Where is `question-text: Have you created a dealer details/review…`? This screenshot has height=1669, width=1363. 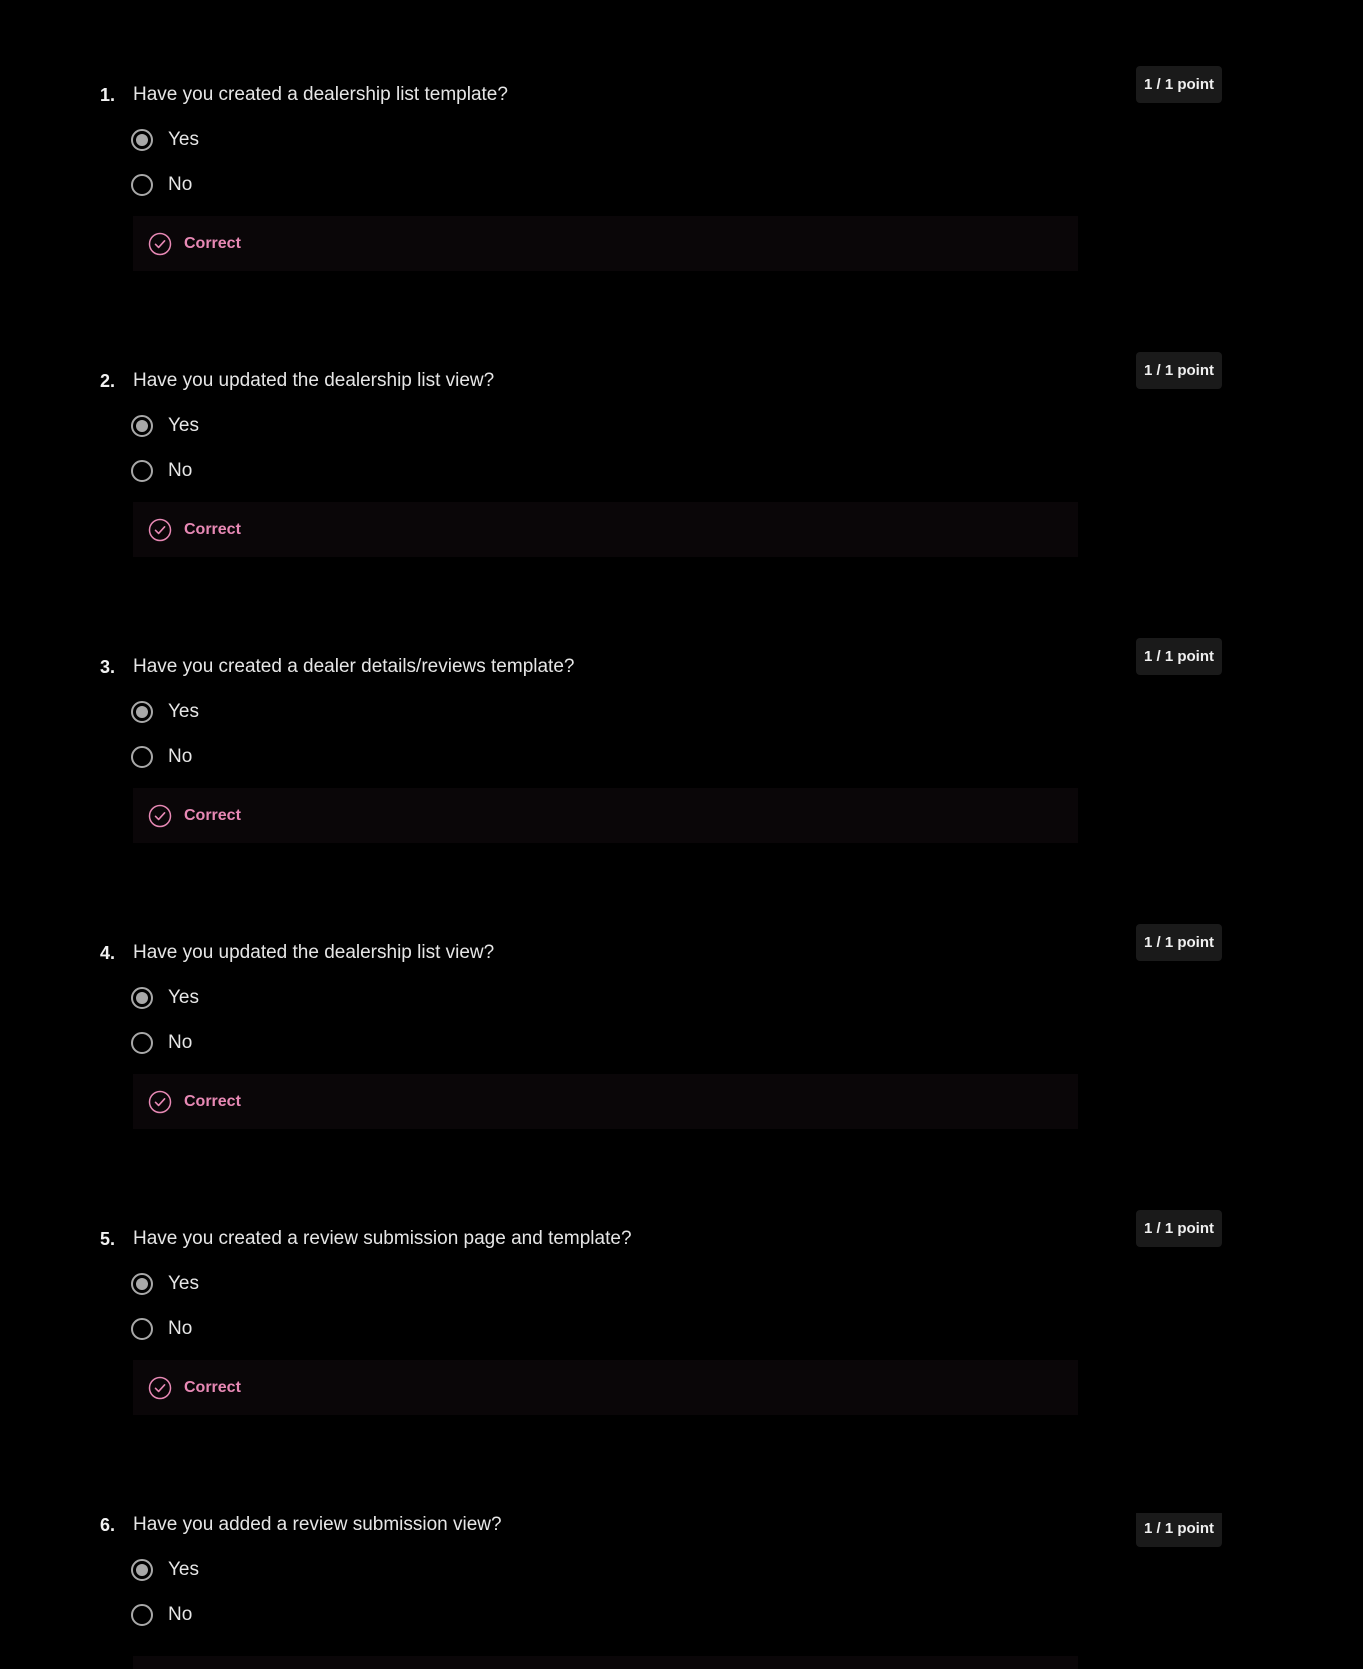 question-text: Have you created a dealer details/review… is located at coordinates (354, 666).